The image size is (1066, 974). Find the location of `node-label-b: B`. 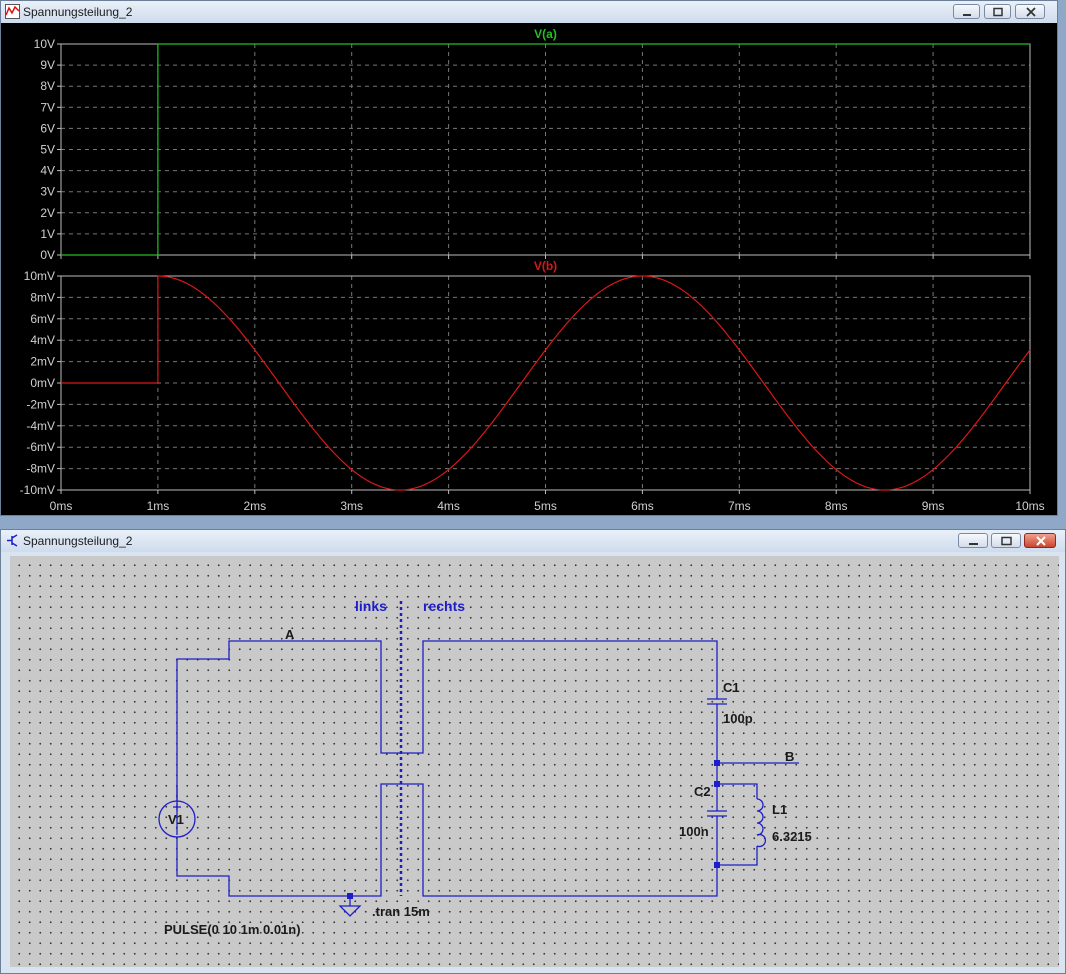

node-label-b: B is located at coordinates (789, 756).